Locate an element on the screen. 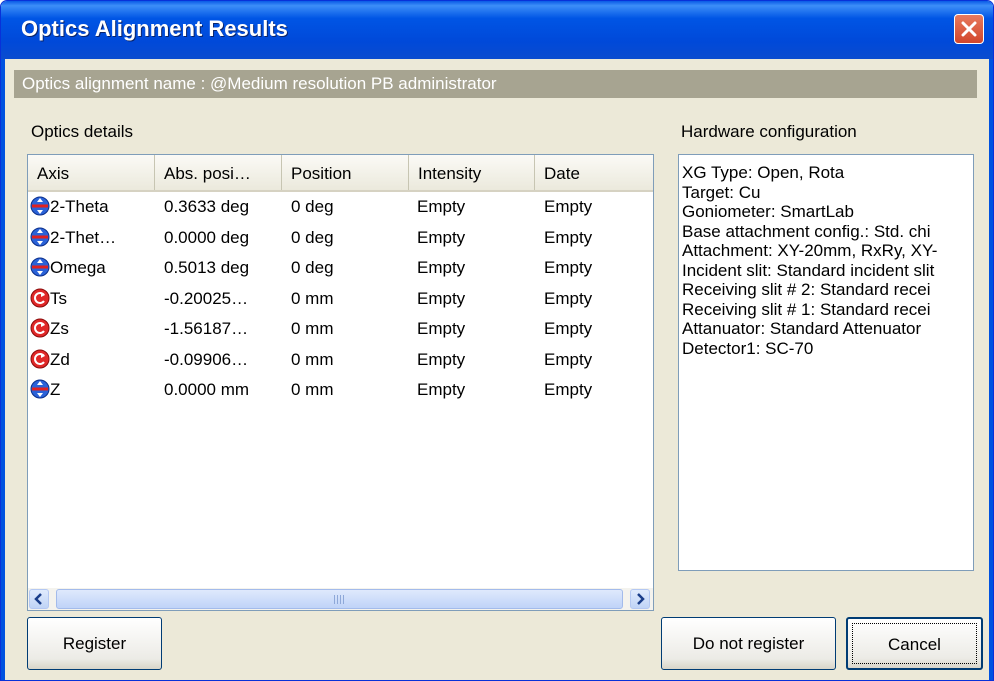 The image size is (994, 681). scroll-thumb is located at coordinates (339, 599).